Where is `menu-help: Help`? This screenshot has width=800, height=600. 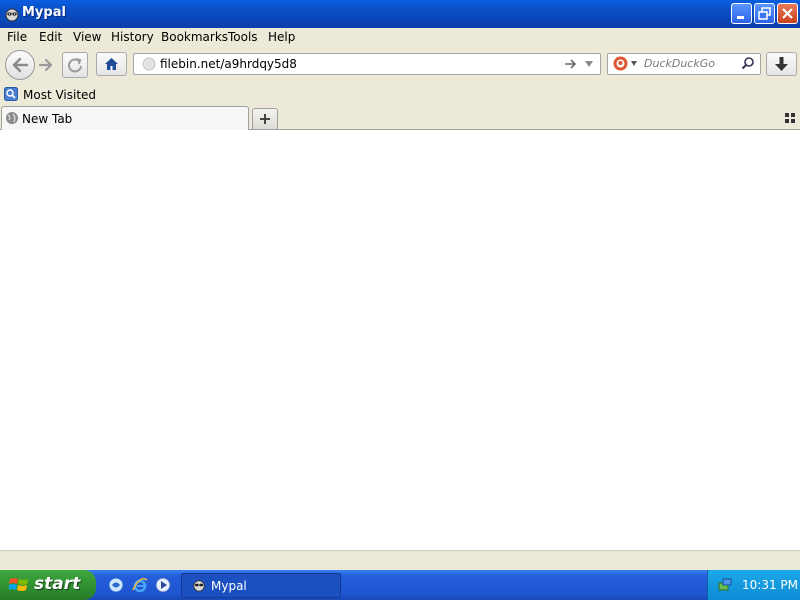 menu-help: Help is located at coordinates (281, 37).